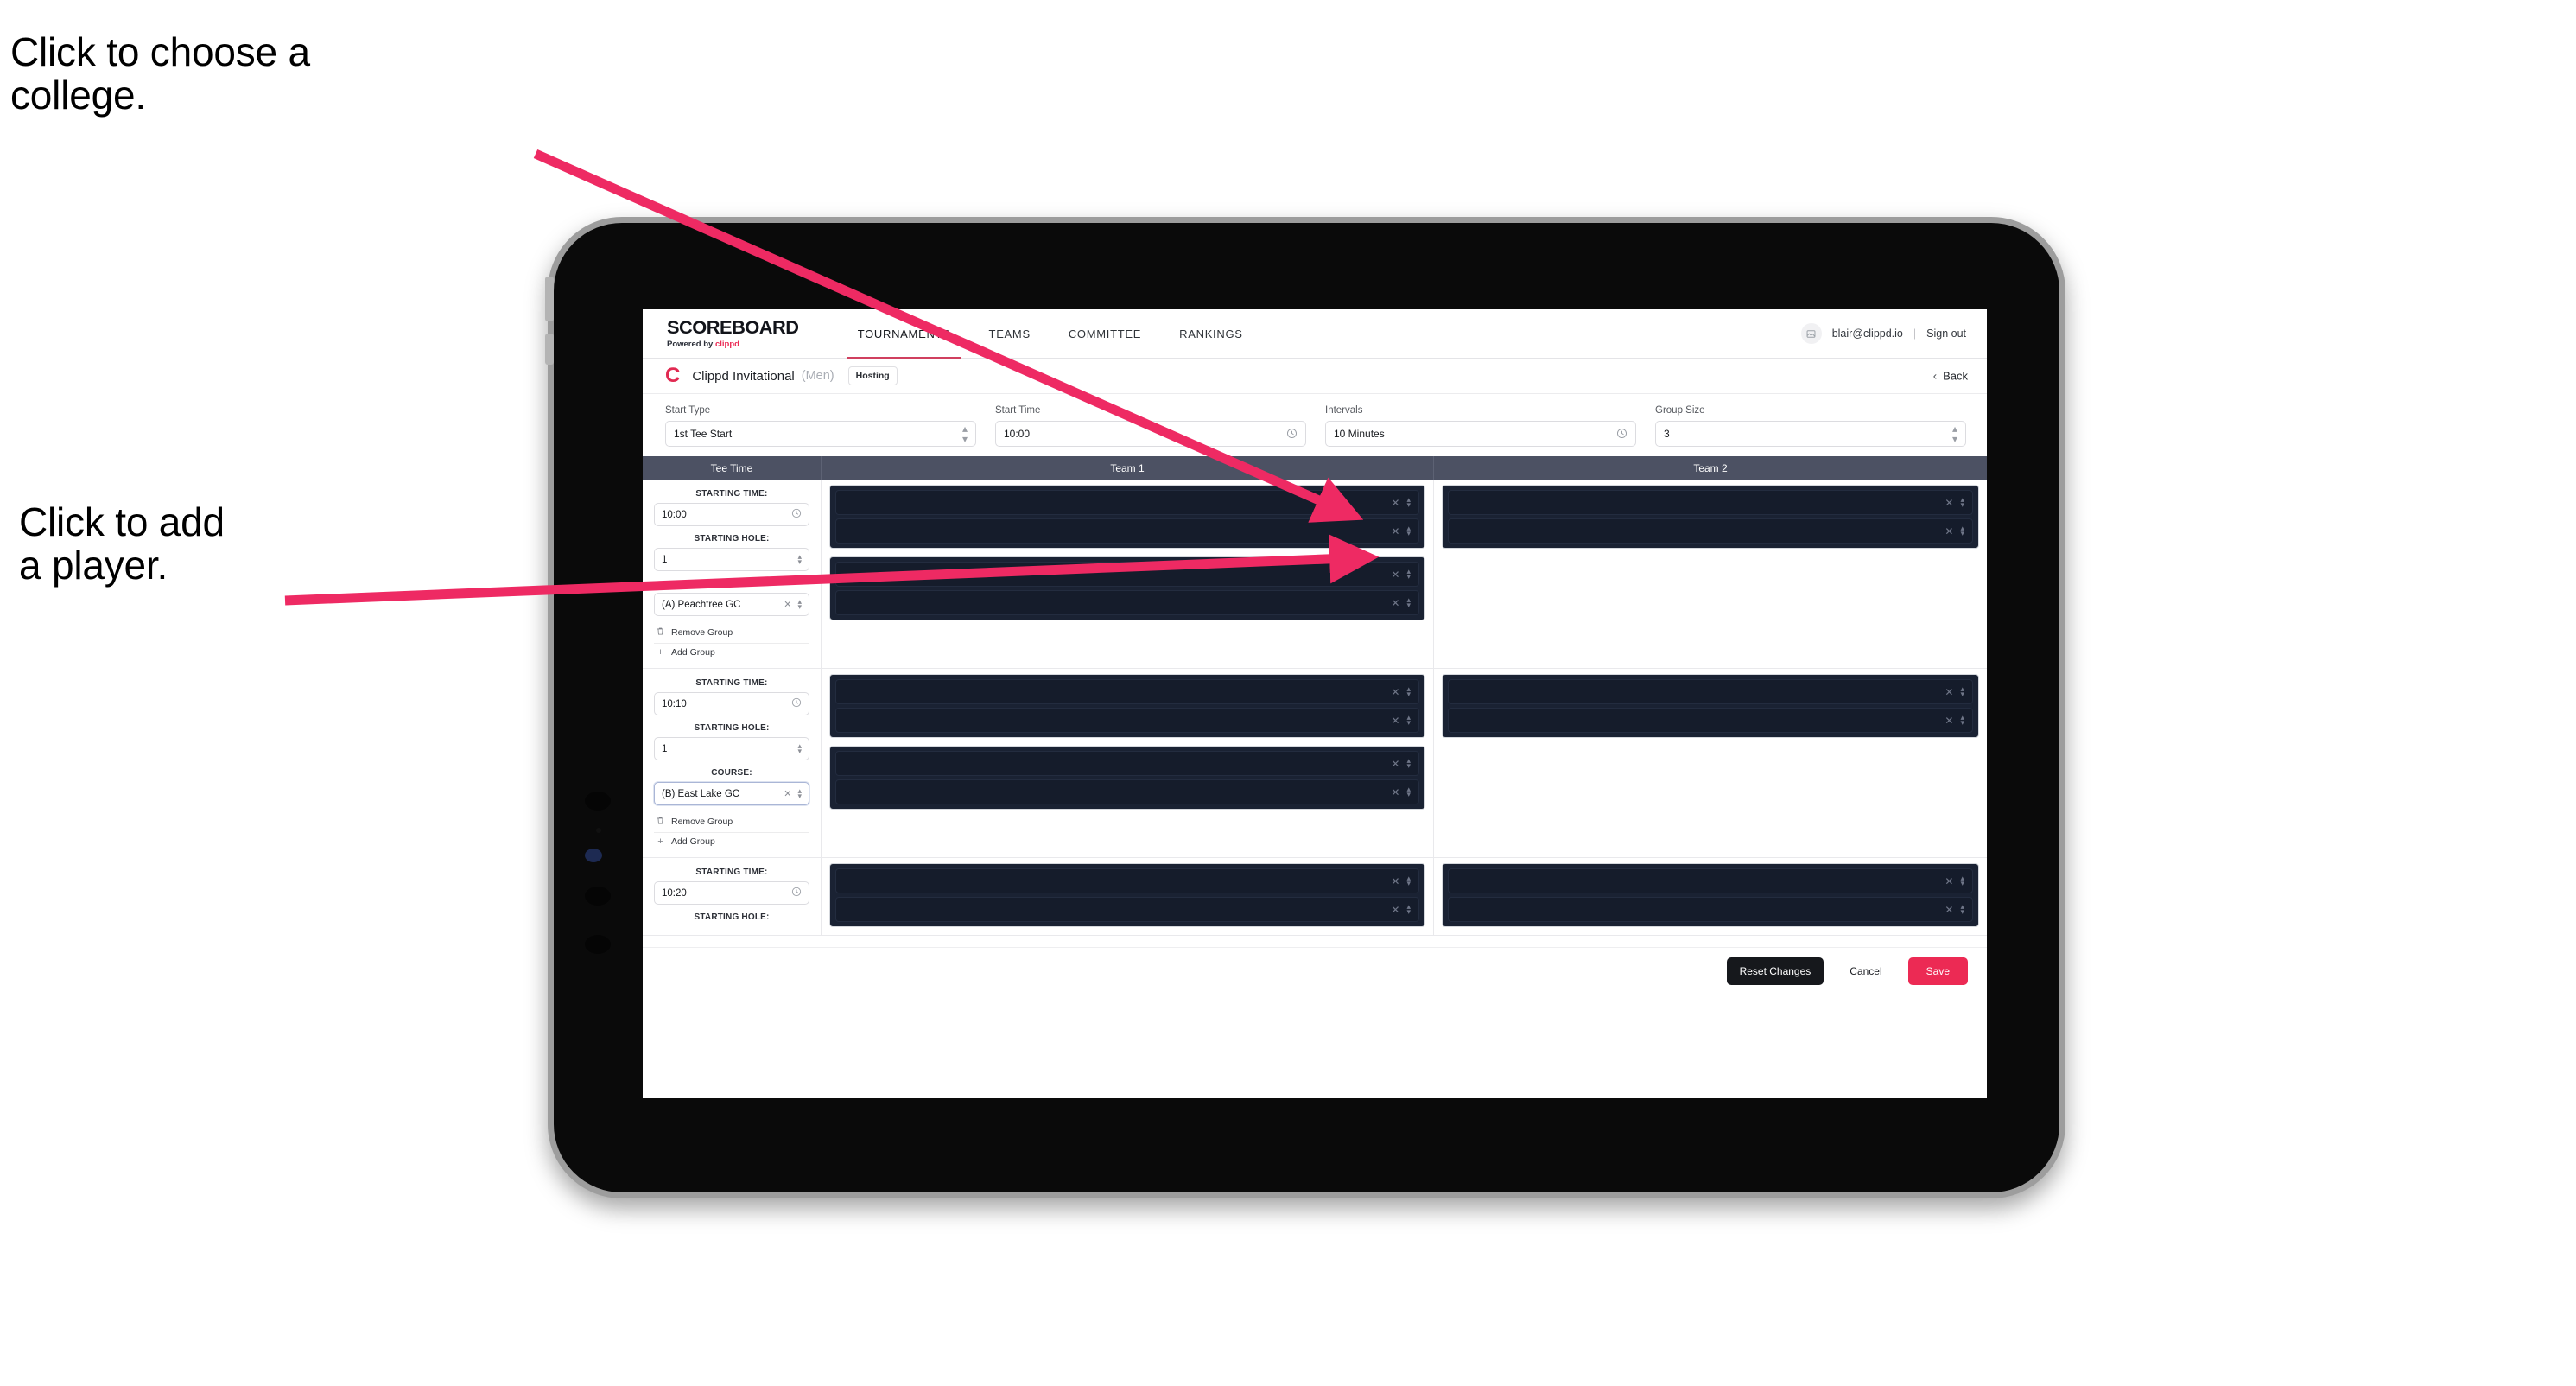 The height and width of the screenshot is (1386, 2576). I want to click on volume-up-button, so click(549, 299).